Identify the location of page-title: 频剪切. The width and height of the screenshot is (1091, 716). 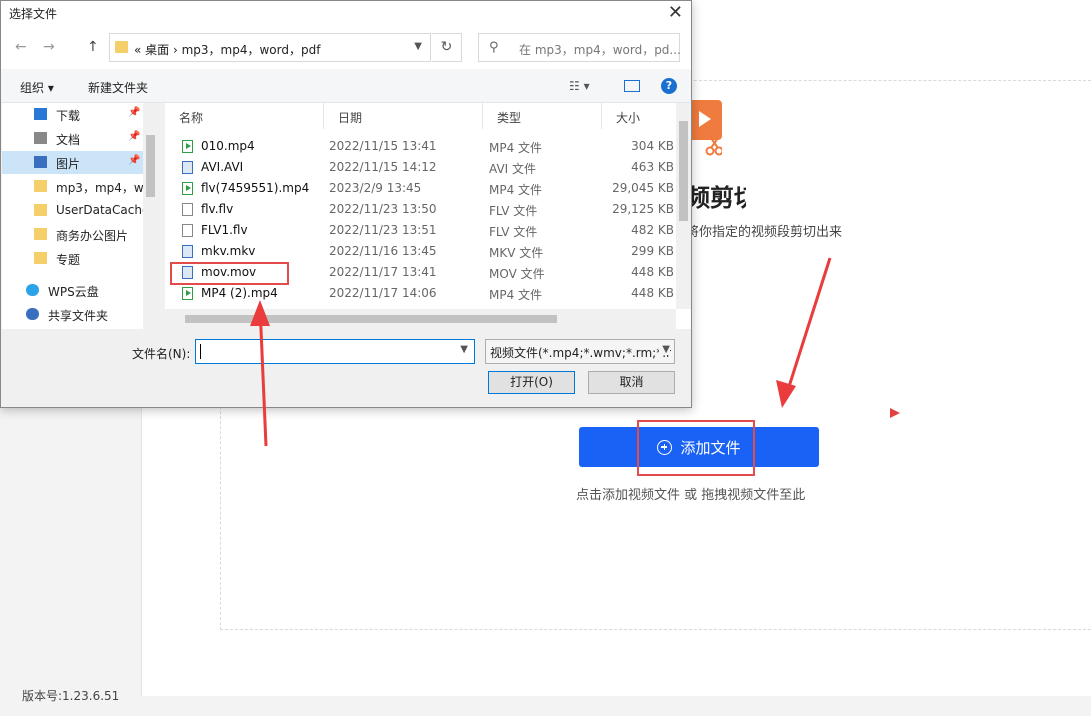
(716, 198).